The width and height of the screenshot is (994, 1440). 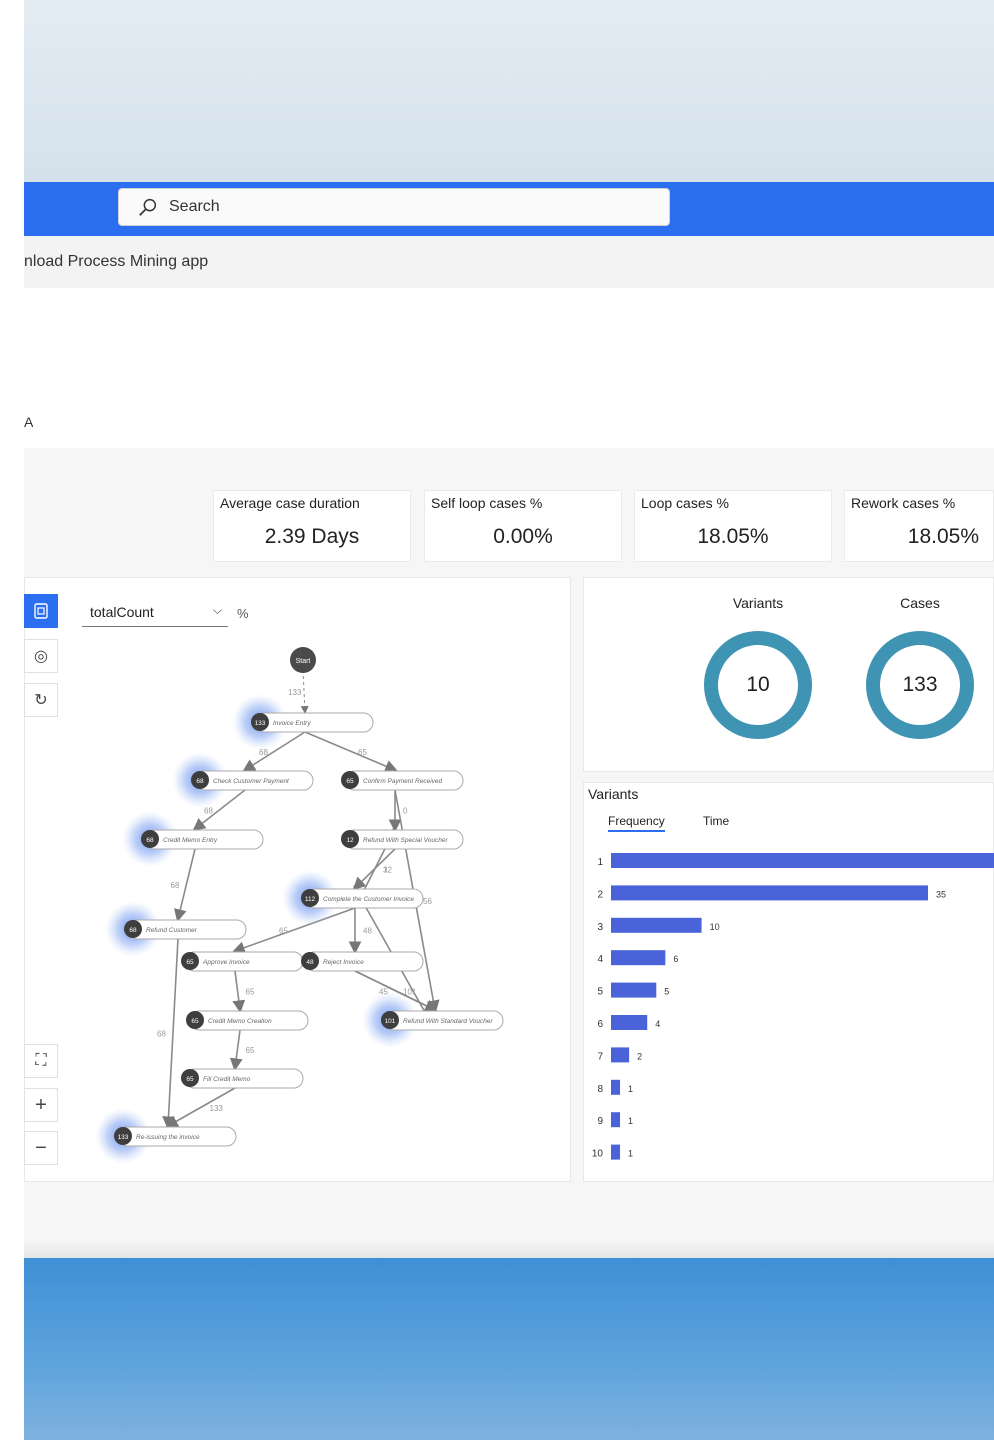 What do you see at coordinates (600, 1089) in the screenshot?
I see `variant-rank-label: 8` at bounding box center [600, 1089].